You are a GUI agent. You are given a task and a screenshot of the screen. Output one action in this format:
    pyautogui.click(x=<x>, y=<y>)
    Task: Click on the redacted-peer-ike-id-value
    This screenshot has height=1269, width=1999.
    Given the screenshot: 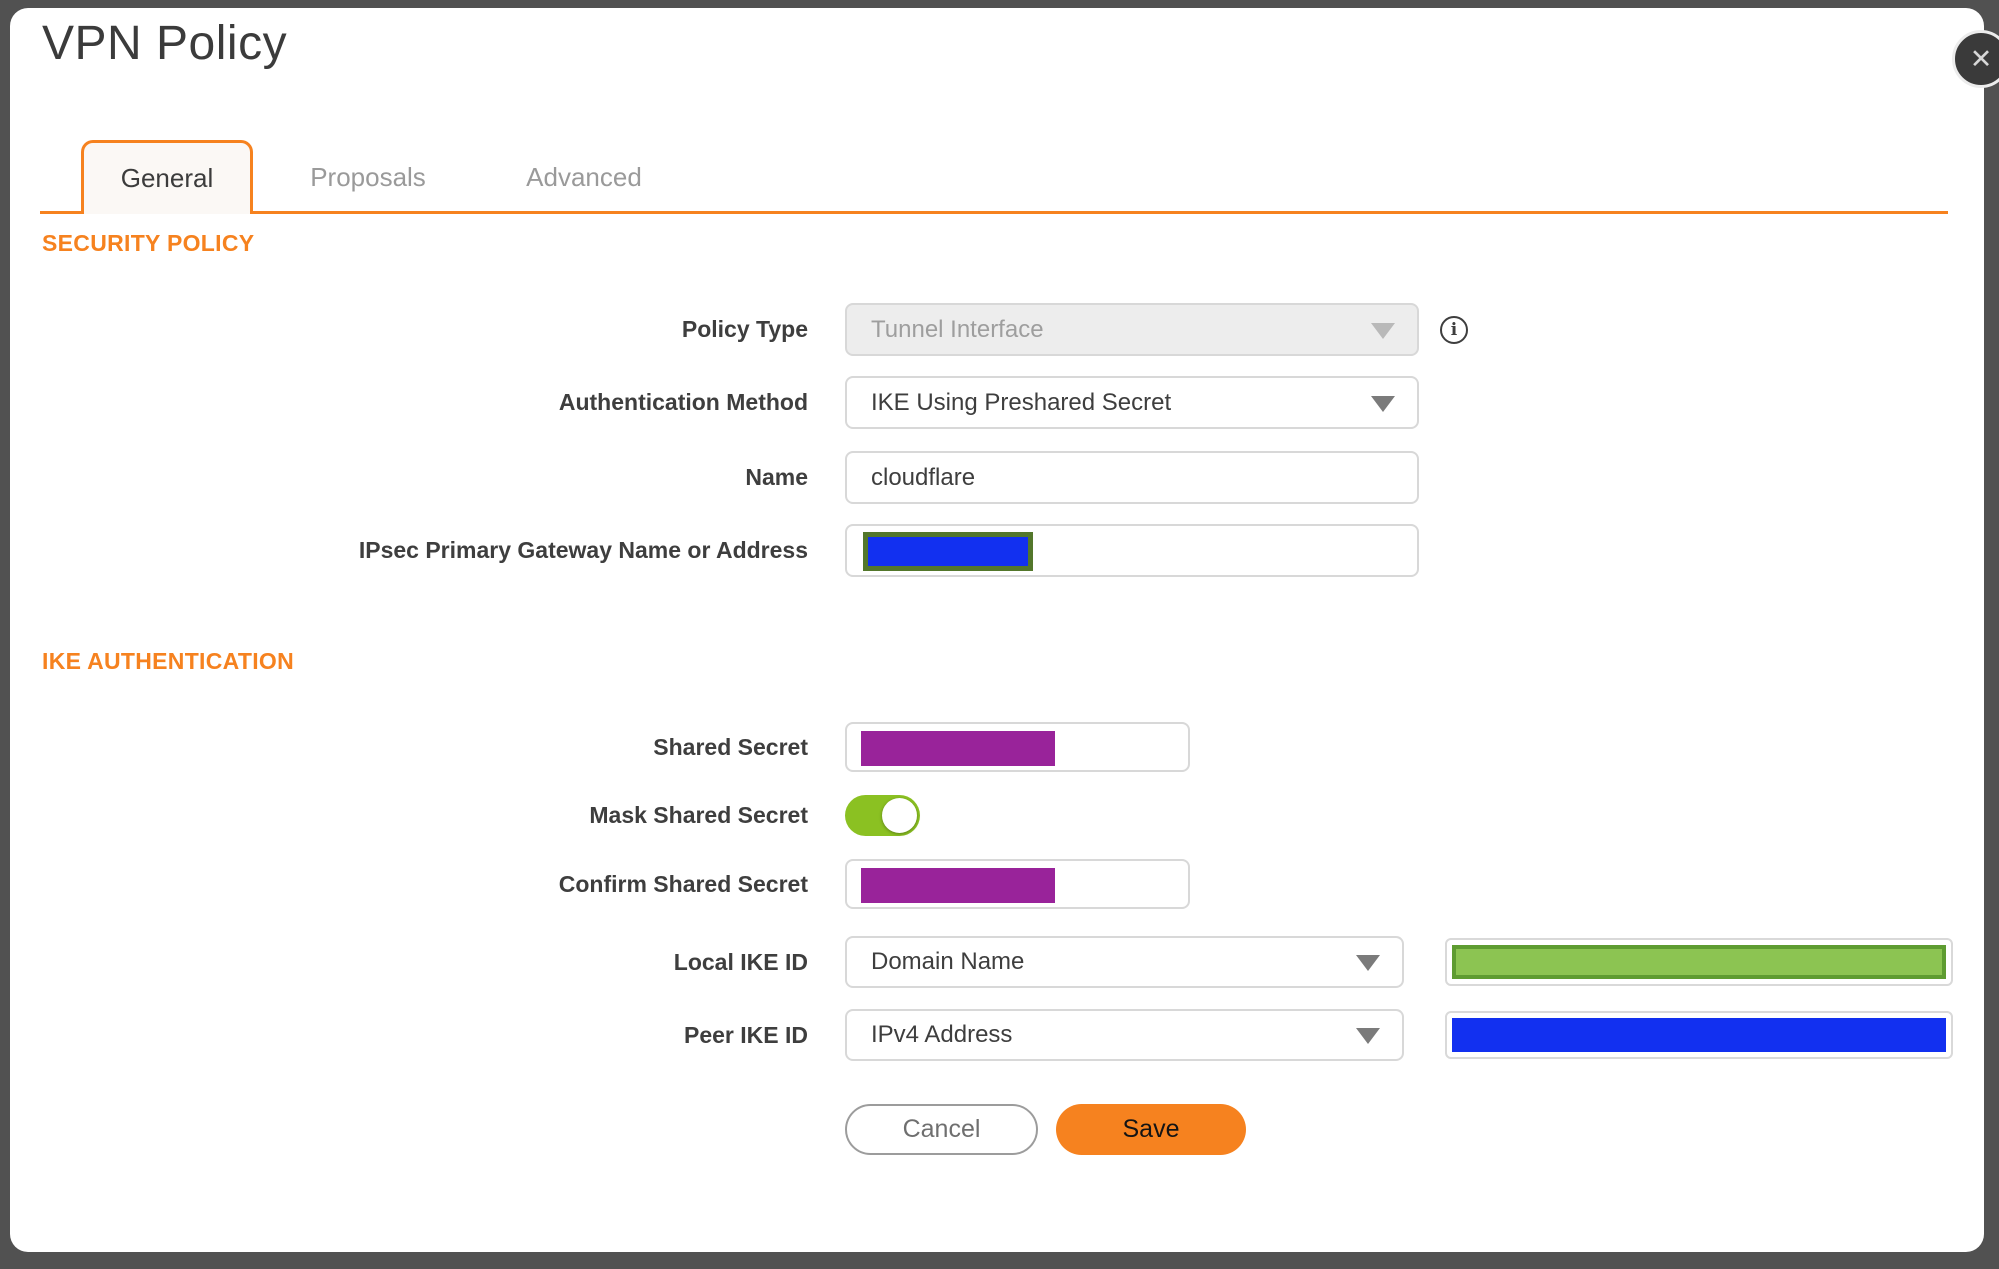 What is the action you would take?
    pyautogui.click(x=1699, y=1035)
    